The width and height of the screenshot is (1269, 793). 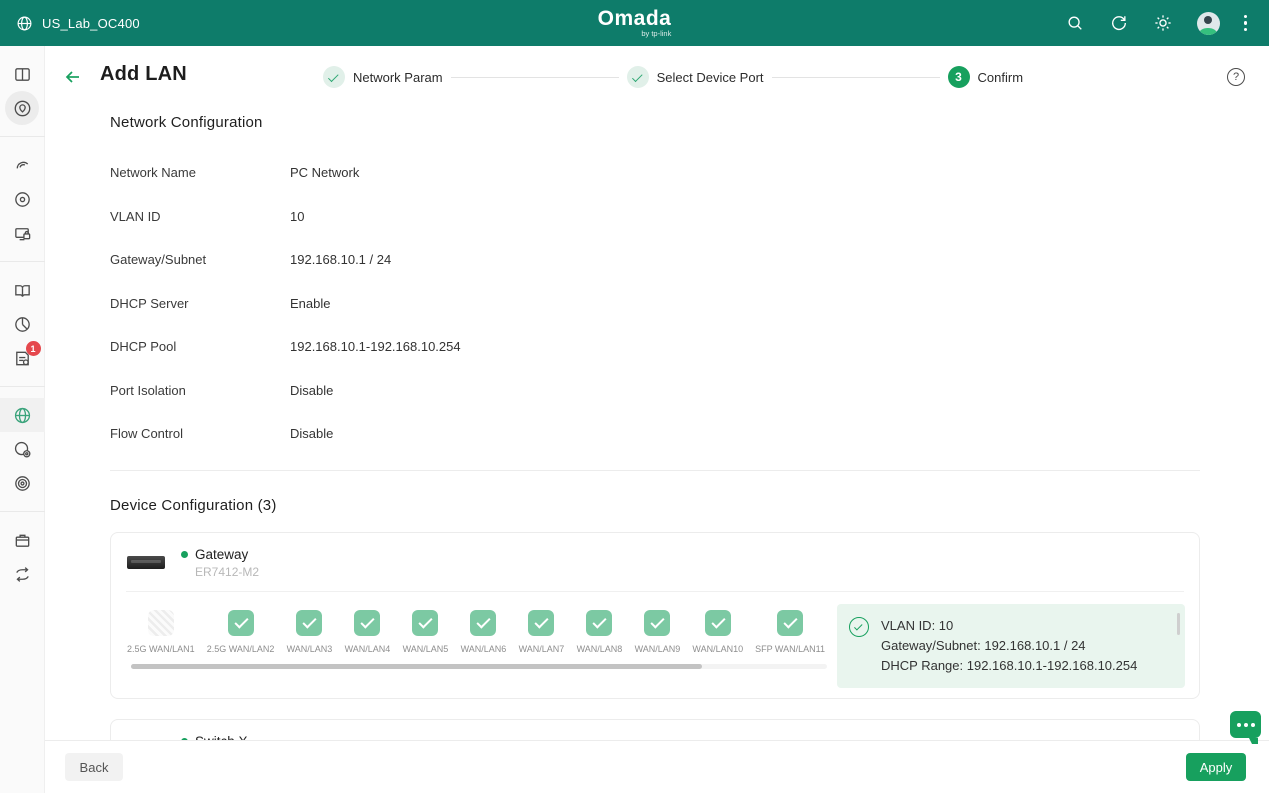 What do you see at coordinates (184, 554) in the screenshot?
I see `status-dot-connected` at bounding box center [184, 554].